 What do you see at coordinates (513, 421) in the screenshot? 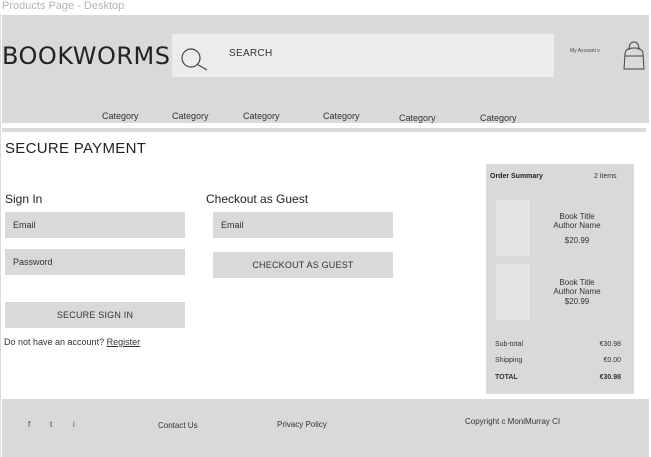
I see `copyright-text: Copyright c MoniMurray CI` at bounding box center [513, 421].